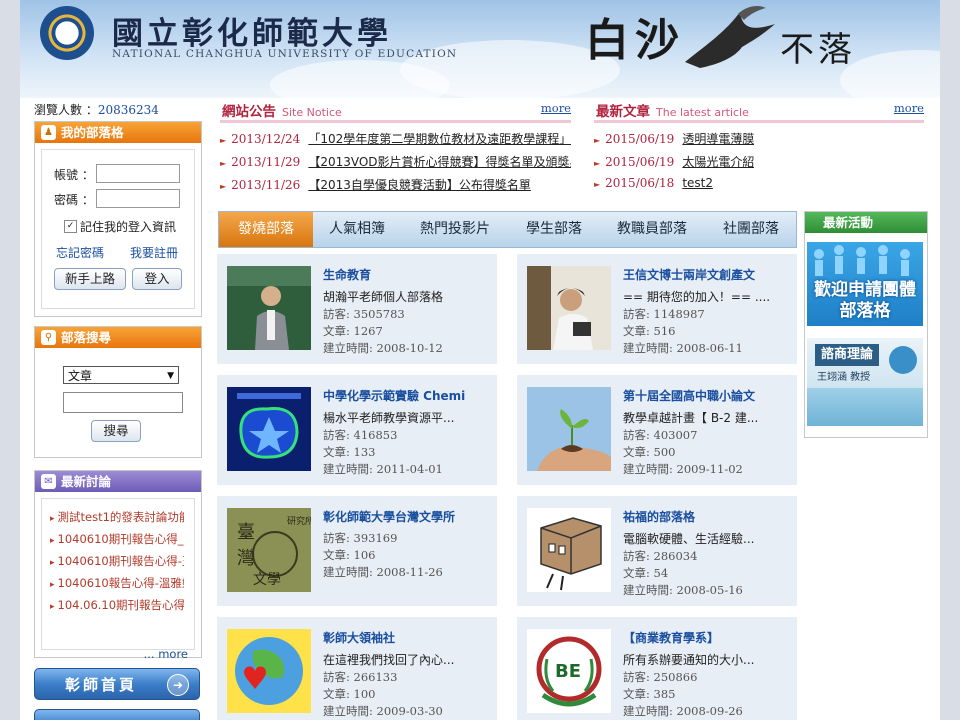  I want to click on blog-title: 彰師大領袖社, so click(408, 638).